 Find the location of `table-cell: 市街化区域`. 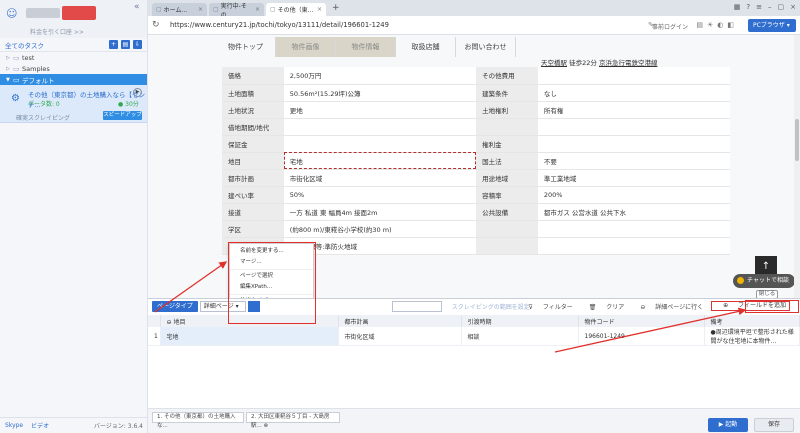

table-cell: 市街化区域 is located at coordinates (400, 336).